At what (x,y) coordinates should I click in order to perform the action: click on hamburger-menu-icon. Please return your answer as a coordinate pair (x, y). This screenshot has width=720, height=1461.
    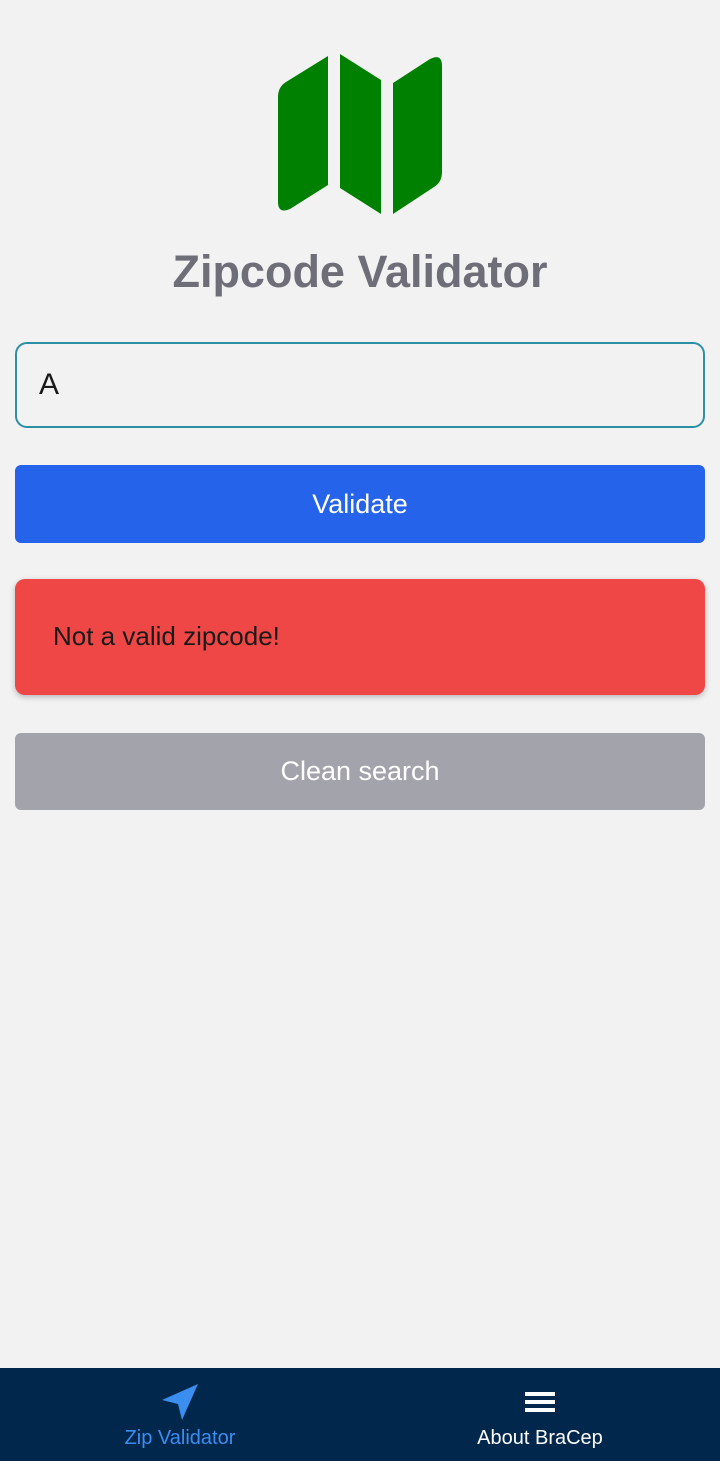
    Looking at the image, I should click on (540, 1402).